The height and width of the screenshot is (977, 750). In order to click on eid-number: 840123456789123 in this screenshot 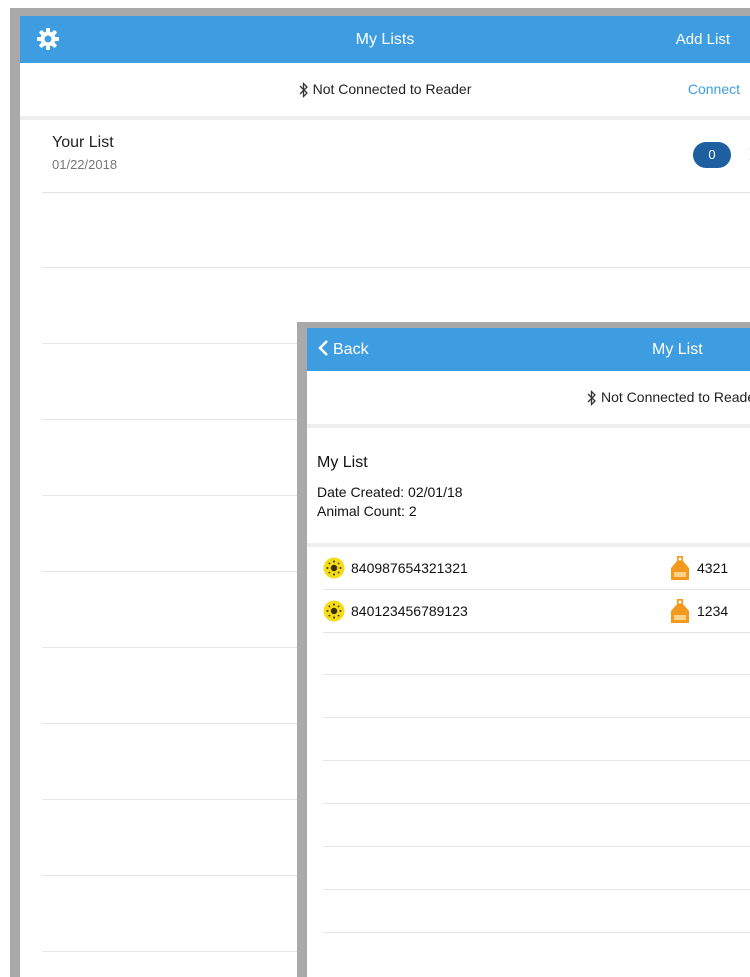, I will do `click(409, 611)`.